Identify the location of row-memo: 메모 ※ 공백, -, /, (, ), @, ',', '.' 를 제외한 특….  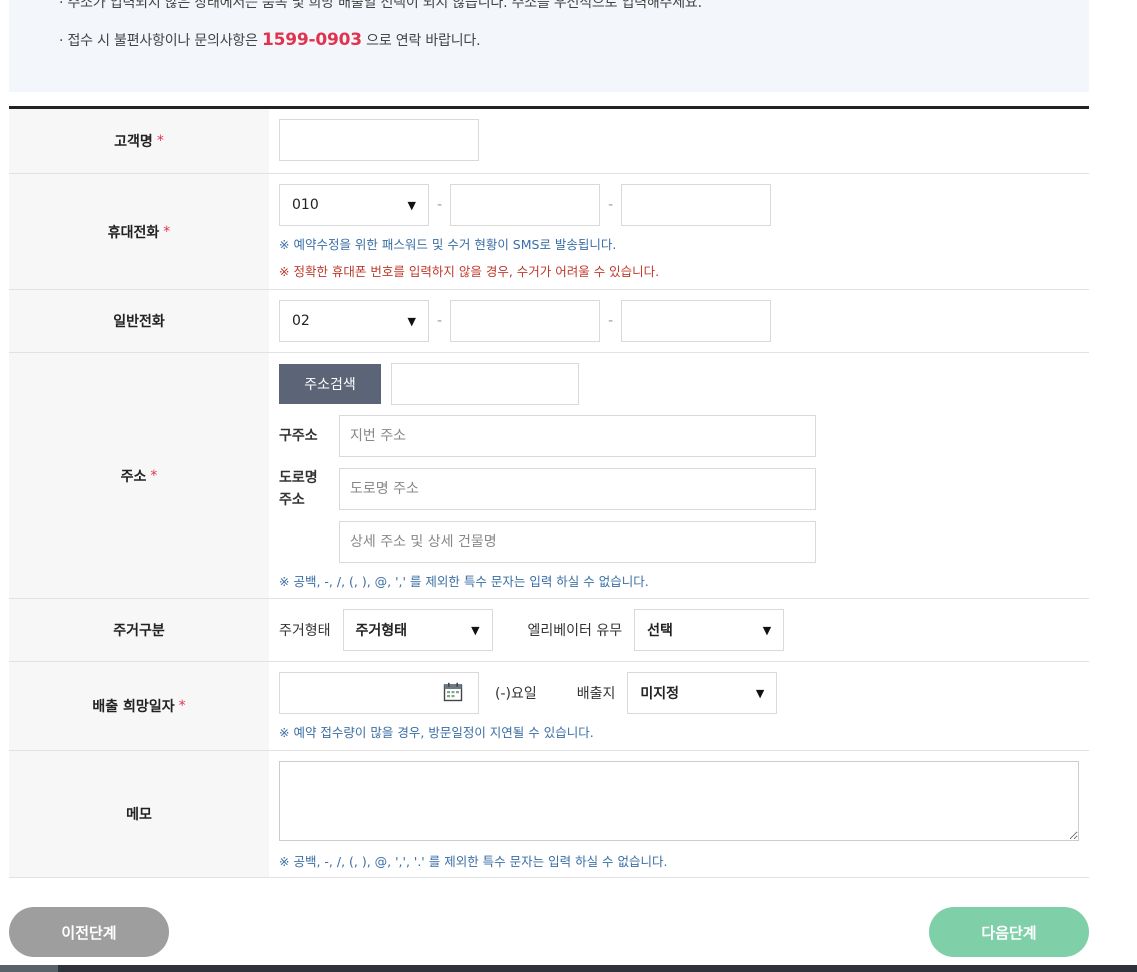
(549, 814).